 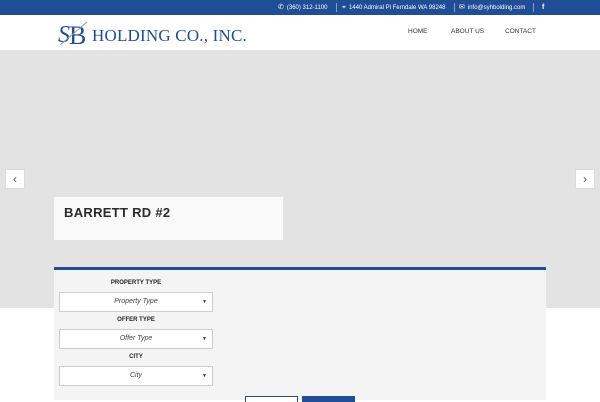 What do you see at coordinates (496, 8) in the screenshot?
I see `email-text: info@syhbolding.com` at bounding box center [496, 8].